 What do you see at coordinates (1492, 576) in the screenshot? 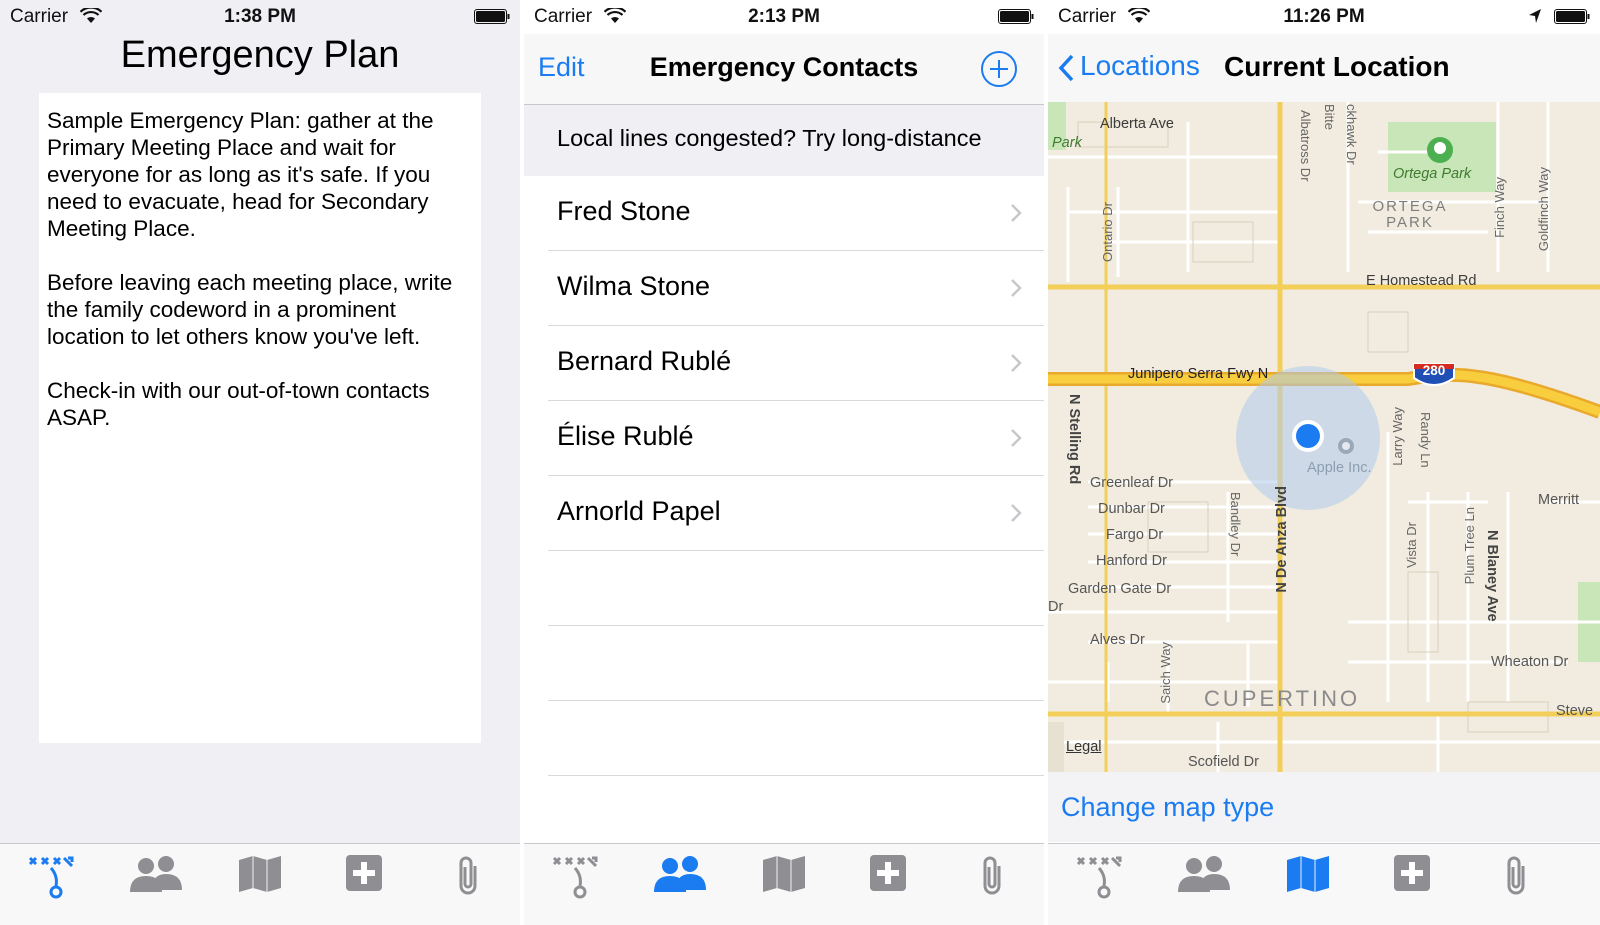
I see `map-label: N Blaney Ave` at bounding box center [1492, 576].